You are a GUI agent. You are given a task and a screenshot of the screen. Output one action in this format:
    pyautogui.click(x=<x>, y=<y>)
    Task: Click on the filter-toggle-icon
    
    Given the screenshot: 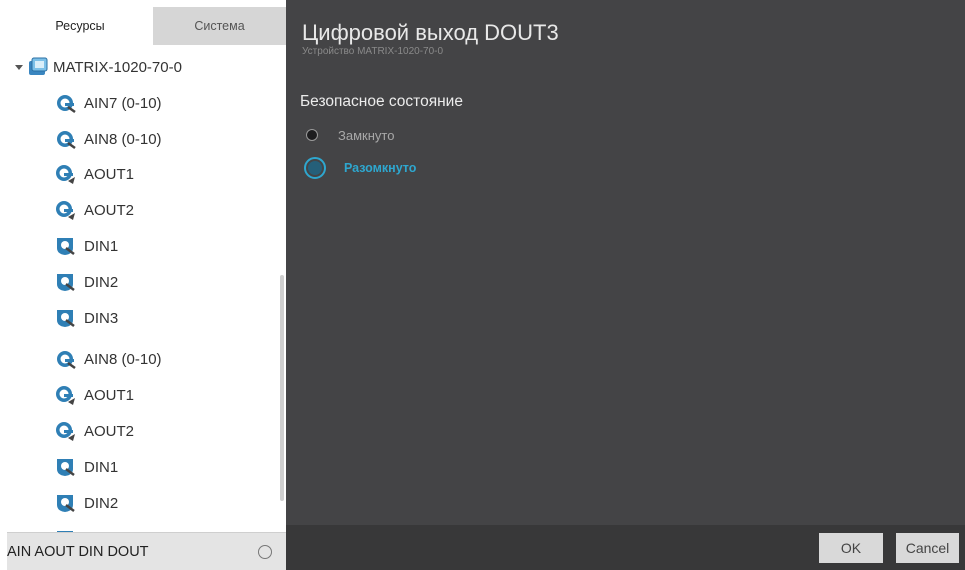 What is the action you would take?
    pyautogui.click(x=265, y=552)
    